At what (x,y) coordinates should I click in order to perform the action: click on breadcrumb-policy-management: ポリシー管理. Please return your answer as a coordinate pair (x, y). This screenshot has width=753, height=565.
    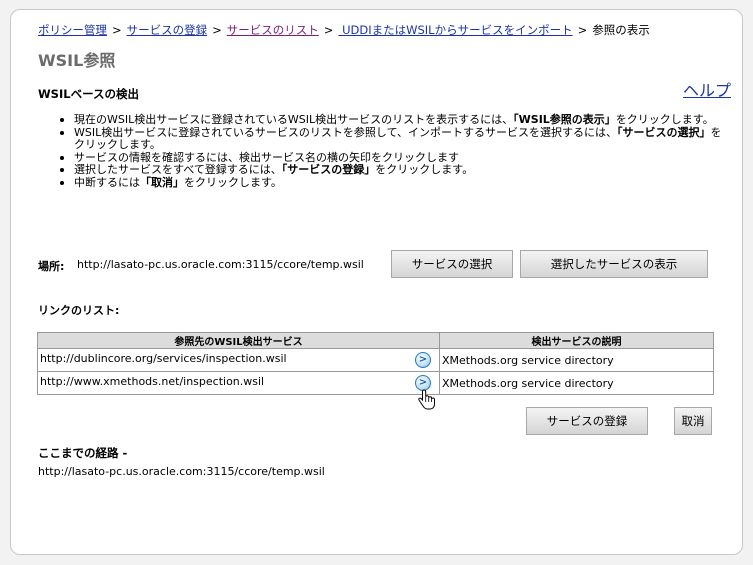
    Looking at the image, I should click on (72, 30).